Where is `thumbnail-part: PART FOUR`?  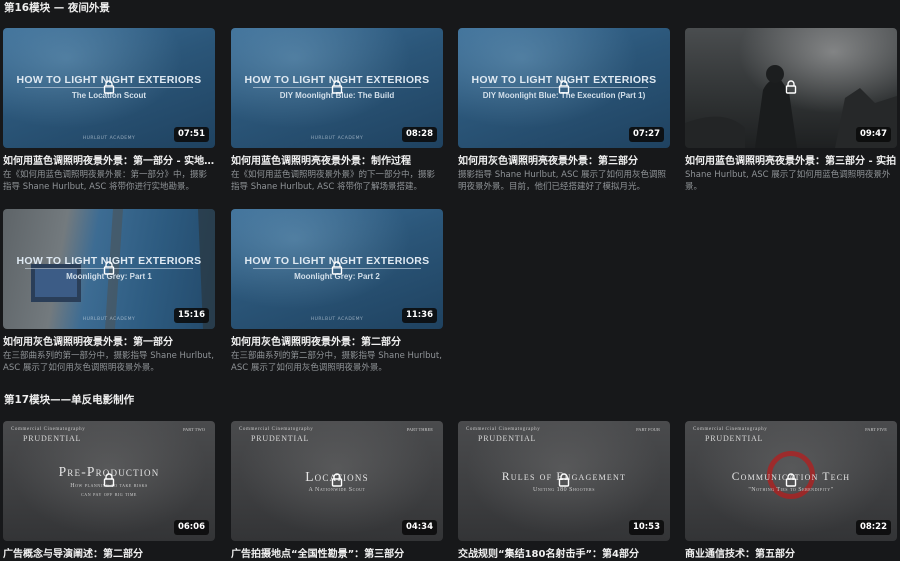
thumbnail-part: PART FOUR is located at coordinates (648, 429).